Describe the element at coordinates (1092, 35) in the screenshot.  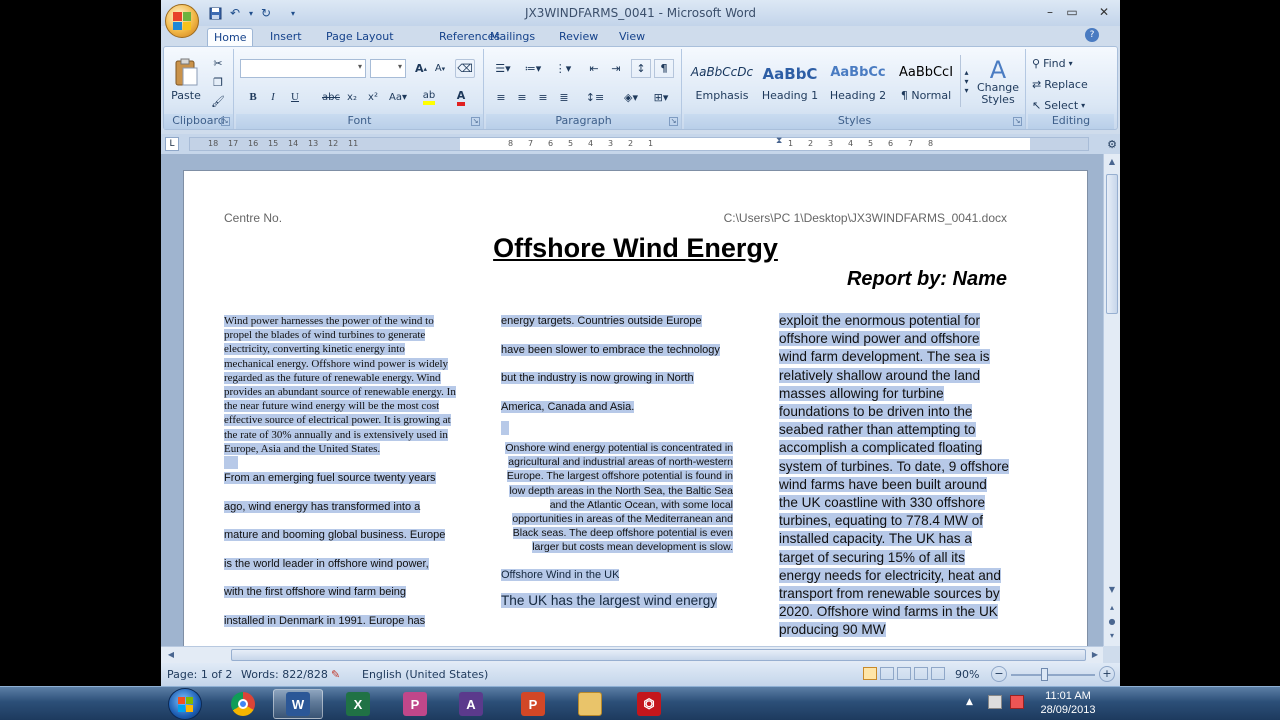
I see `help-icon: ?` at that location.